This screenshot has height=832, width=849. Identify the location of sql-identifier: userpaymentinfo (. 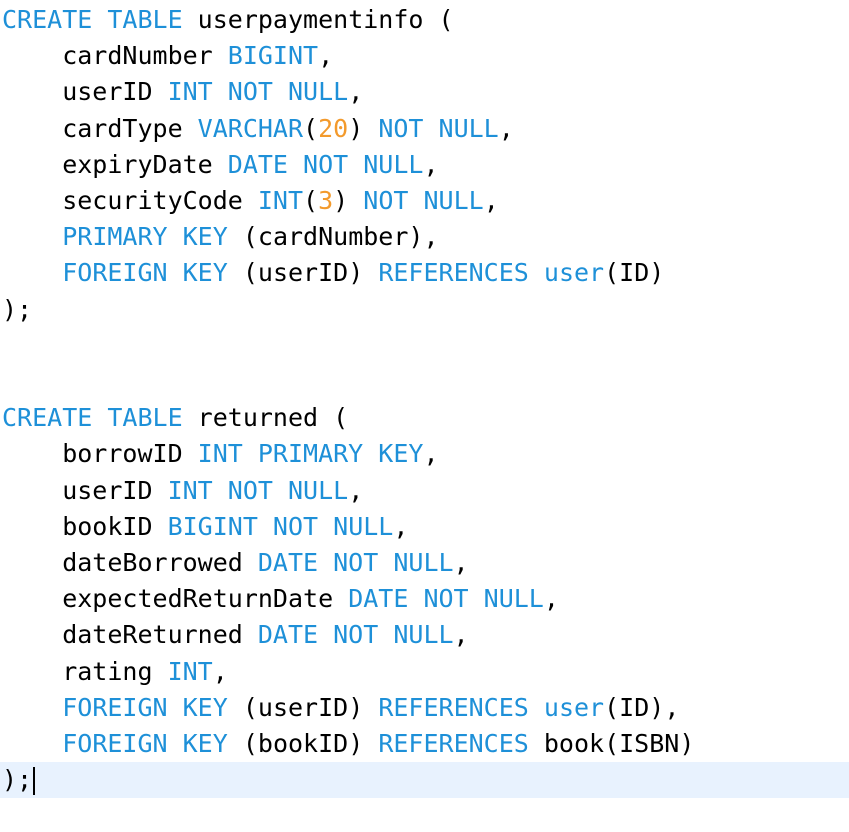
(318, 19).